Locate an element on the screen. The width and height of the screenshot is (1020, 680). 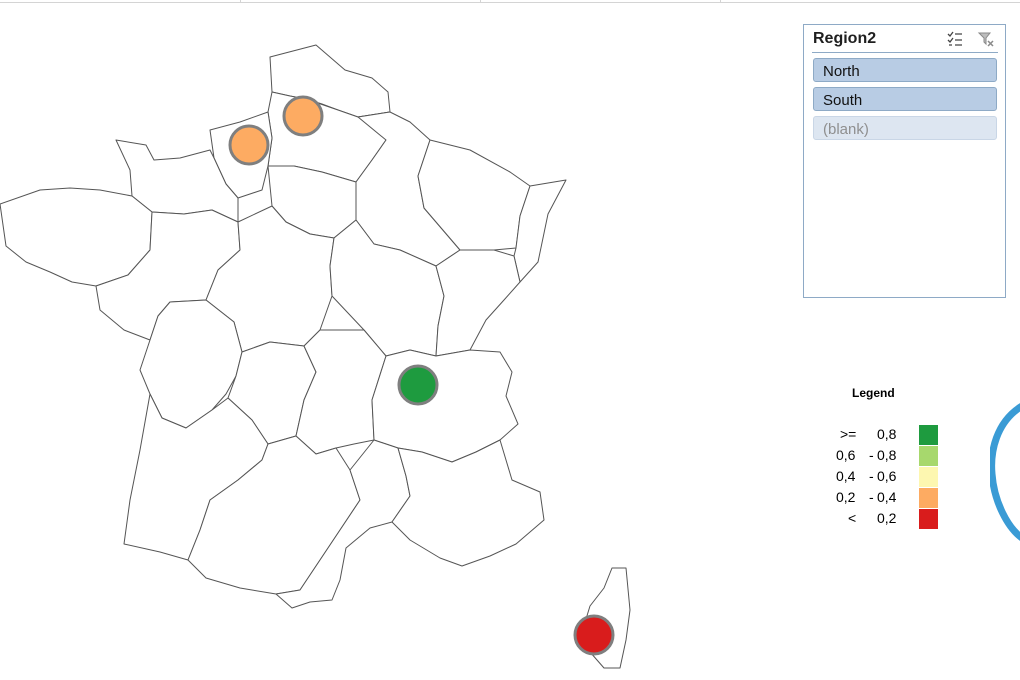
region-bretagne is located at coordinates (76, 237).